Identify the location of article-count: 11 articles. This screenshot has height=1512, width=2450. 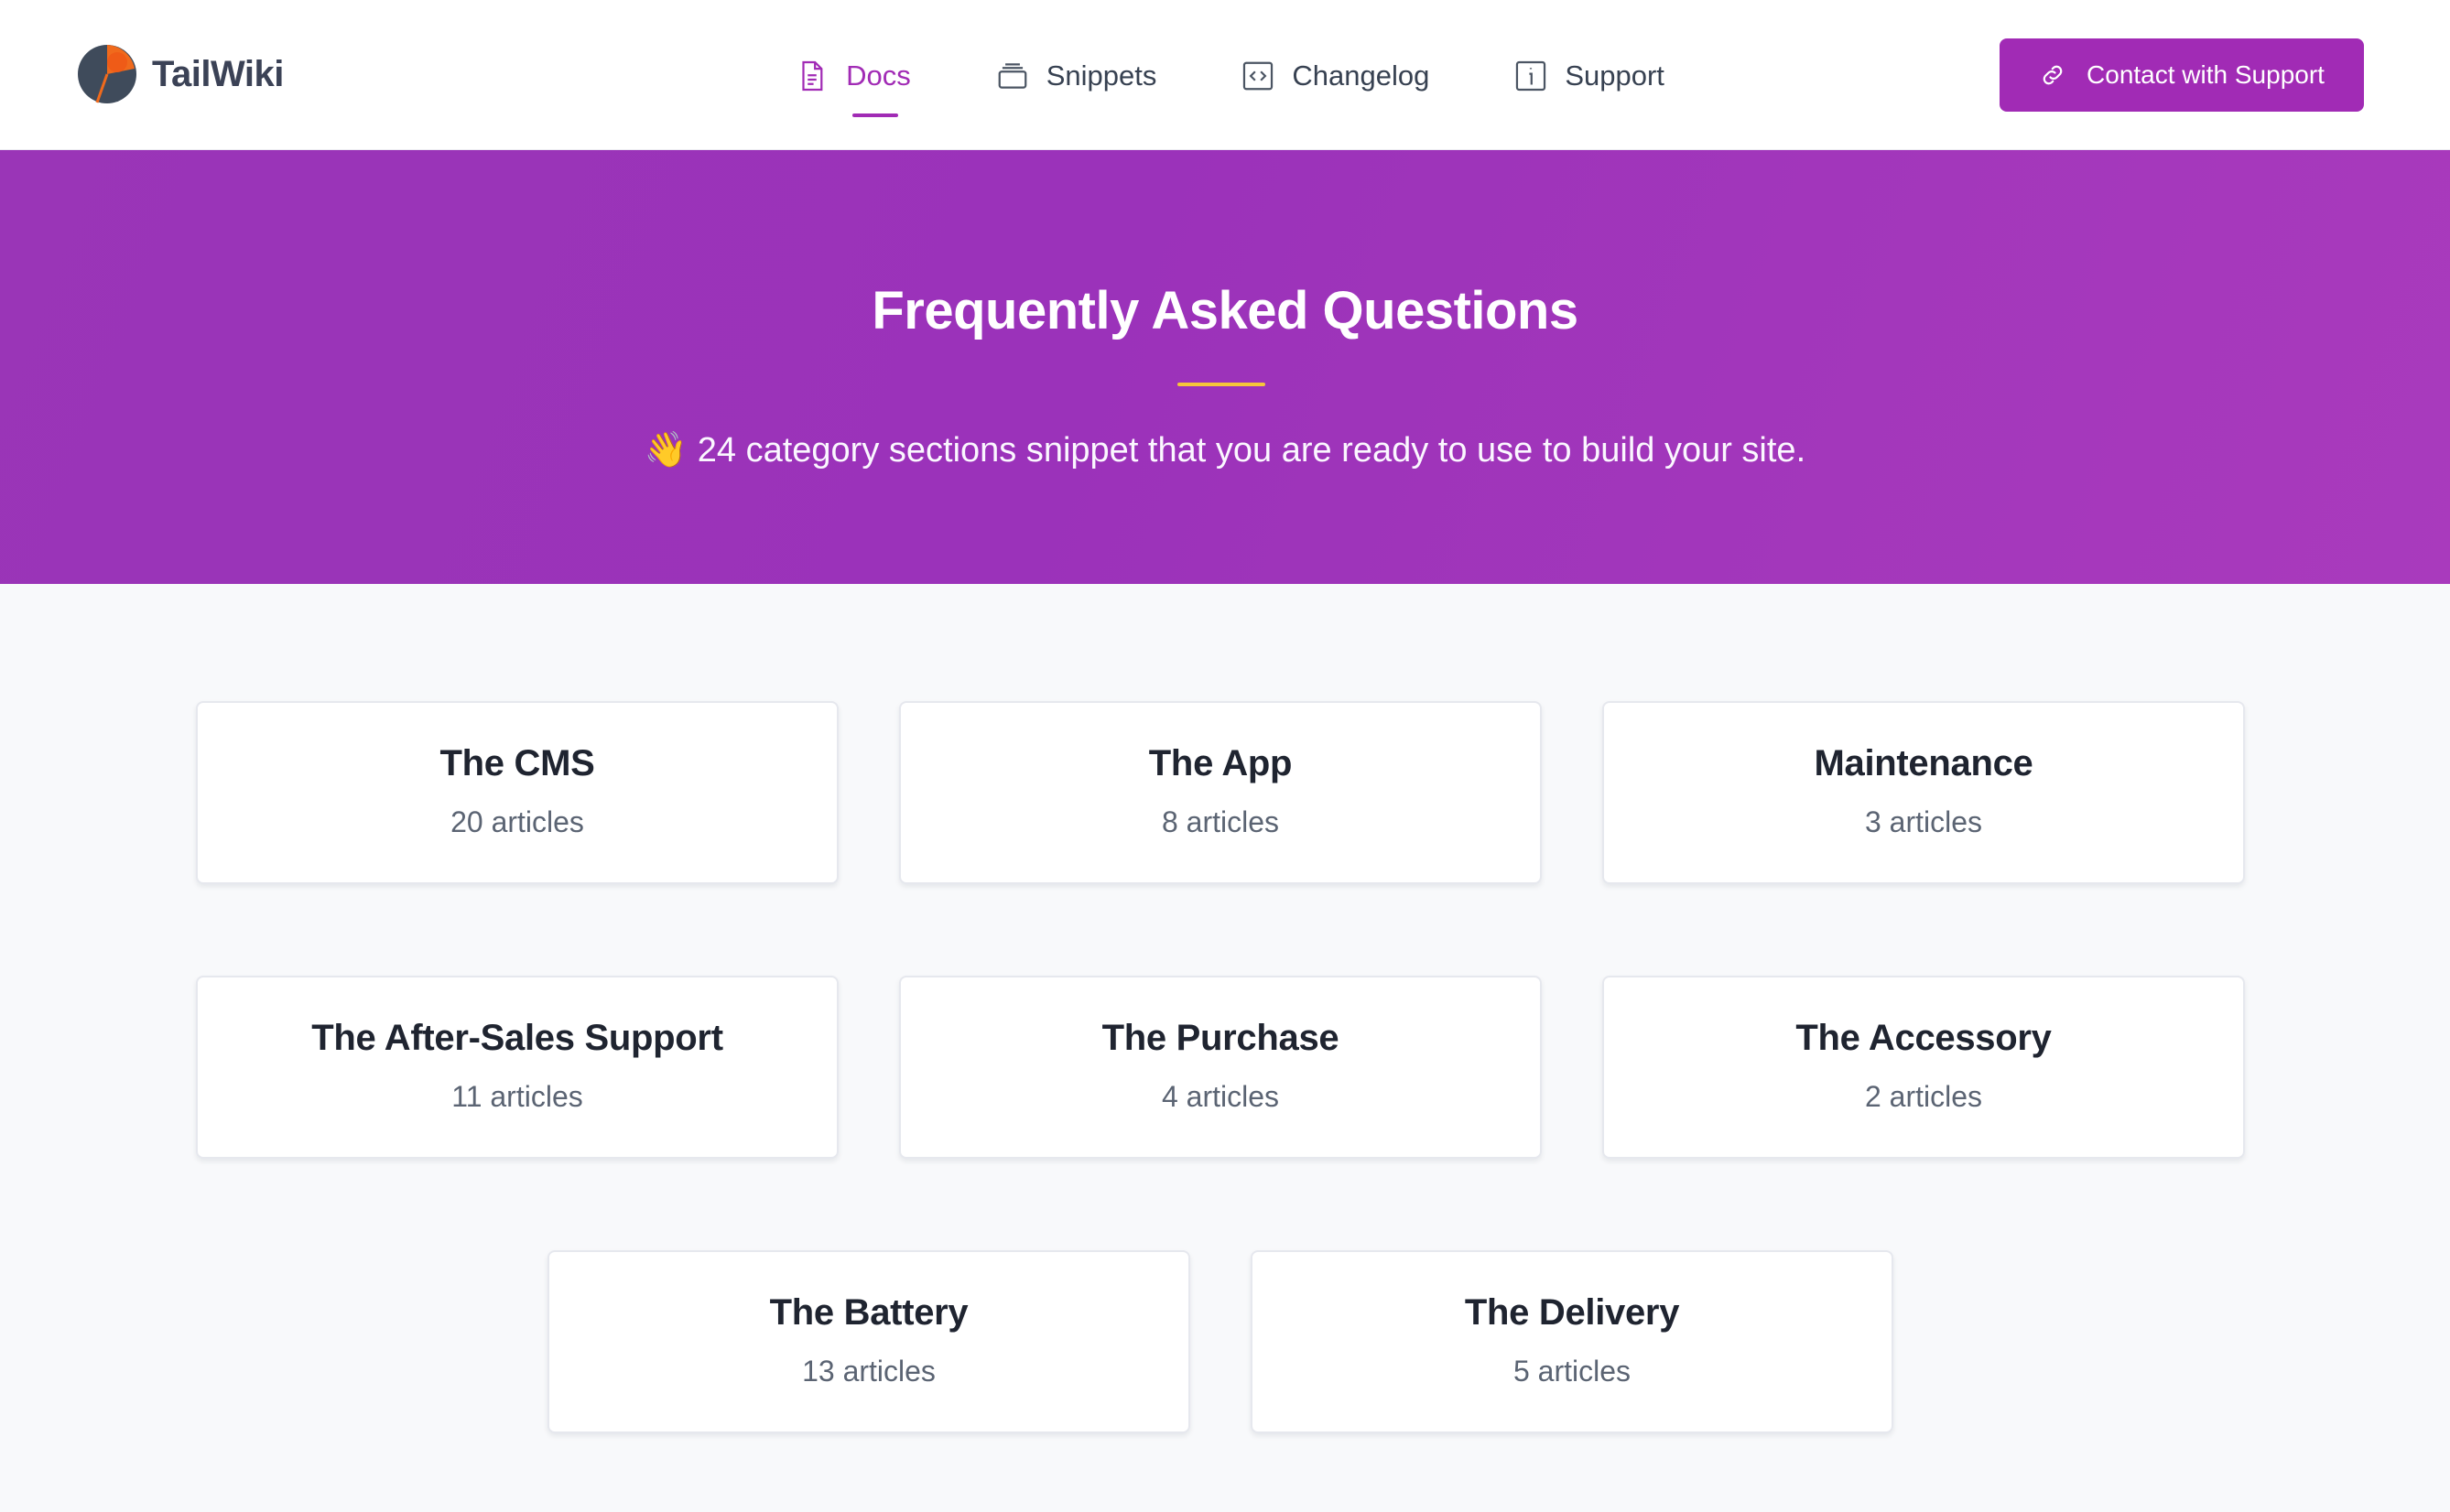
(517, 1096).